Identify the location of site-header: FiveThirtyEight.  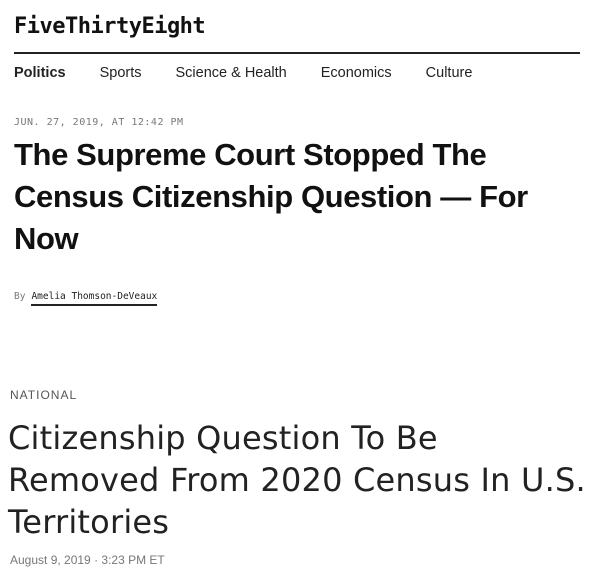
(110, 27).